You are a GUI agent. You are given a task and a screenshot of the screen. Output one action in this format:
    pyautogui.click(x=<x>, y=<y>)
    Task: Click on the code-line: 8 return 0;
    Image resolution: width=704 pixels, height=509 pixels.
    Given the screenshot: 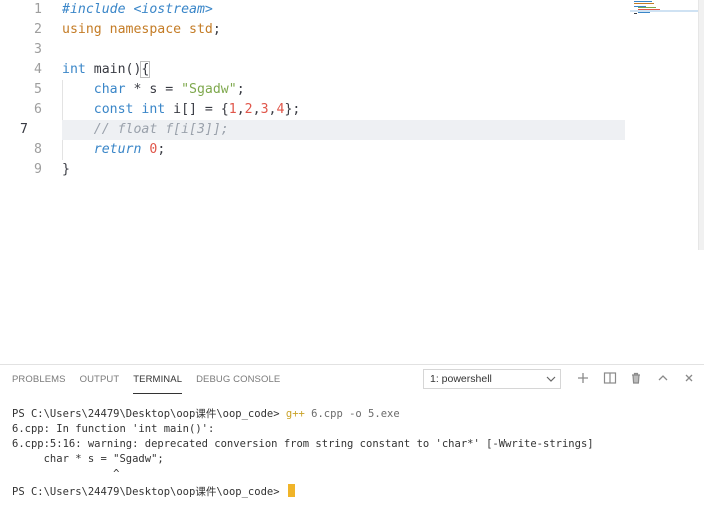 What is the action you would take?
    pyautogui.click(x=315, y=150)
    